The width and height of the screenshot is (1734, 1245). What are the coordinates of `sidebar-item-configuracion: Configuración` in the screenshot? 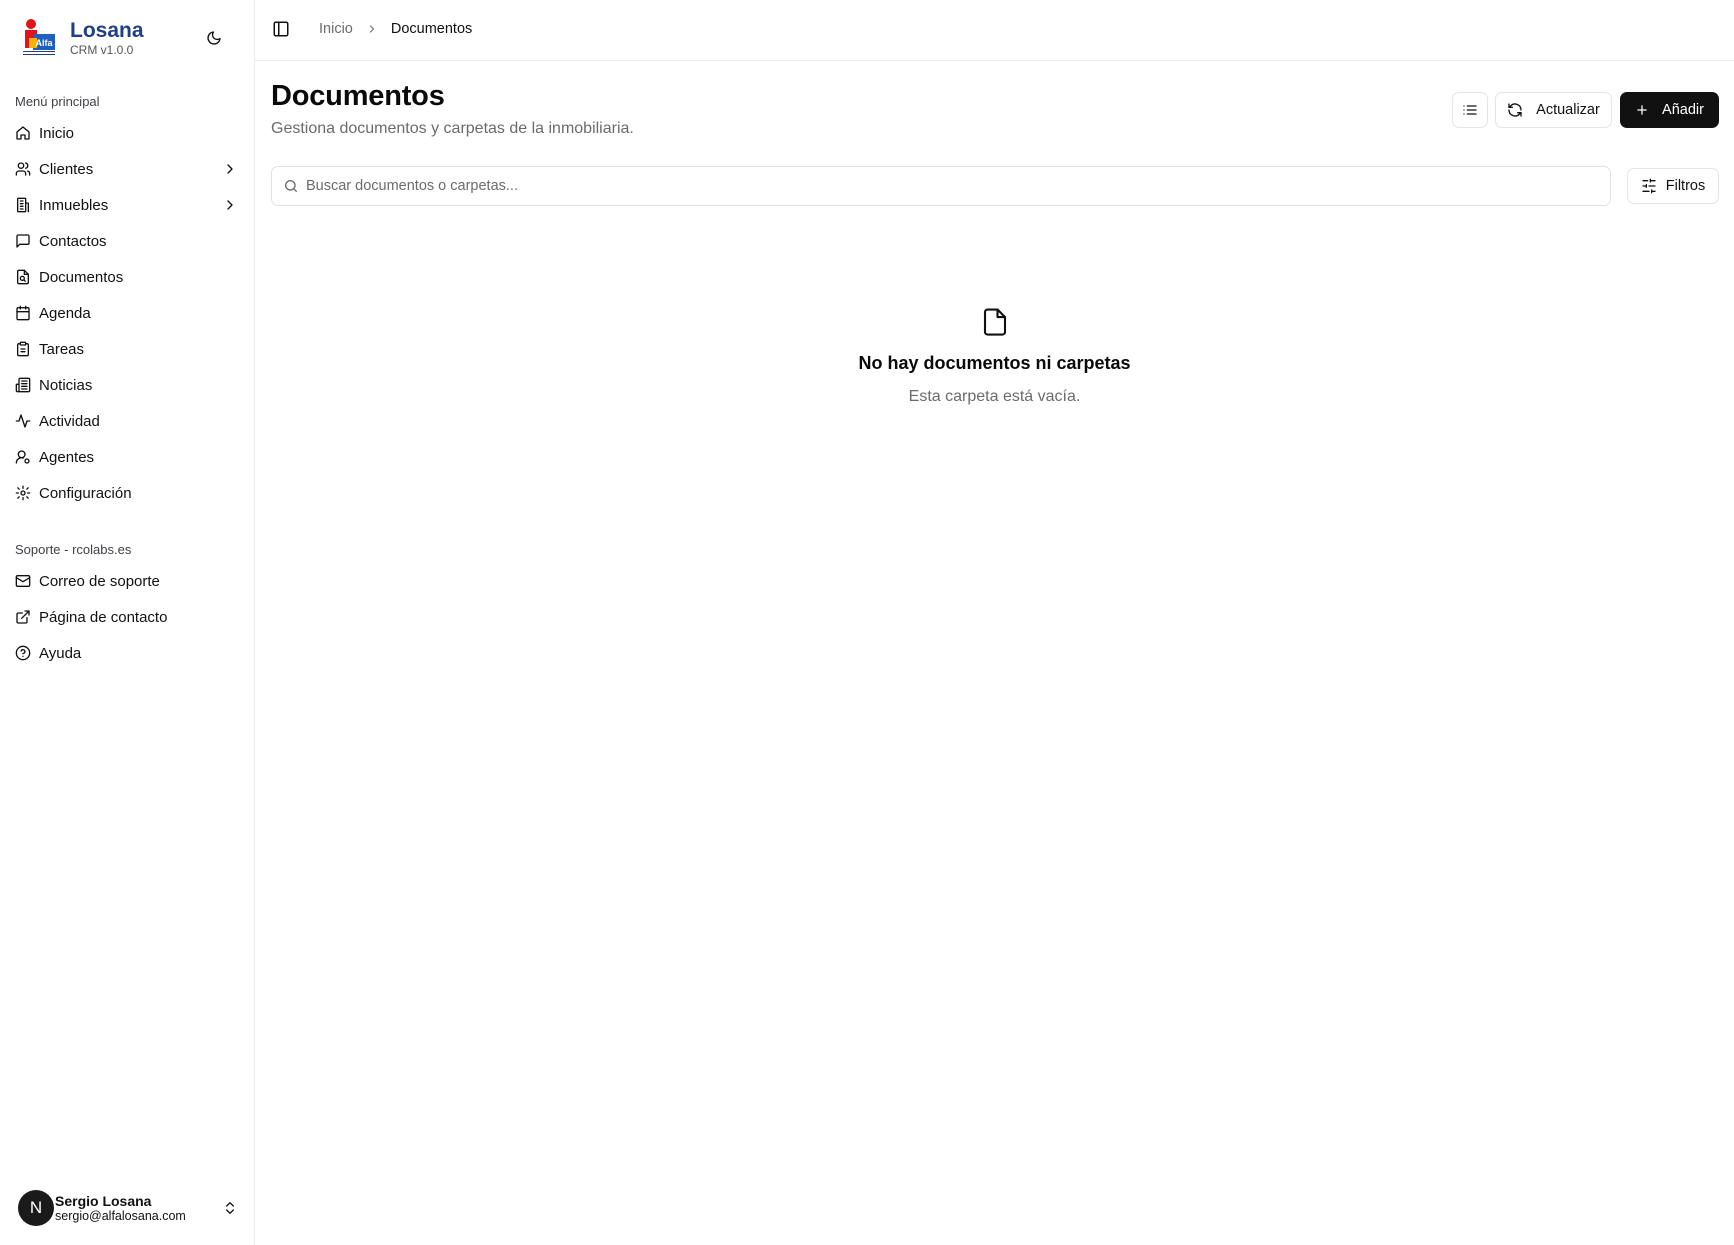 It's located at (127, 493).